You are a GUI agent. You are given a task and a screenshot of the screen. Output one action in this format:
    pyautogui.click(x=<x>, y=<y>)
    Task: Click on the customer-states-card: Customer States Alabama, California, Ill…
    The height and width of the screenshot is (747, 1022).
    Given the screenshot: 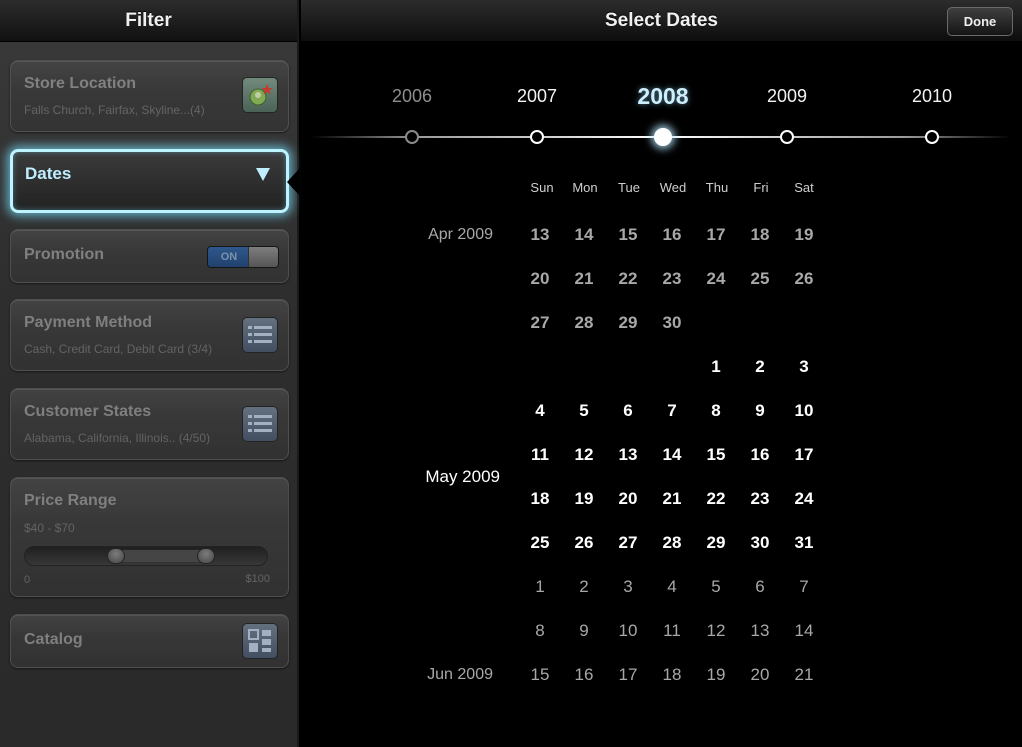 What is the action you would take?
    pyautogui.click(x=149, y=424)
    